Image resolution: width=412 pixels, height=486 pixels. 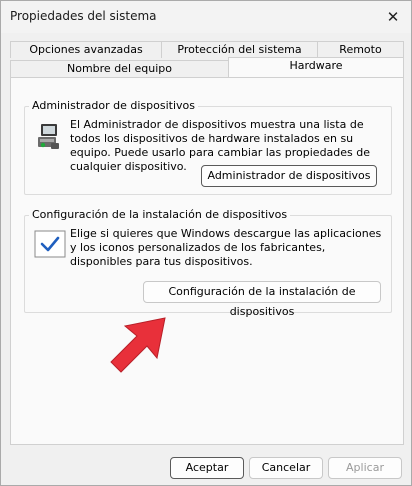 What do you see at coordinates (365, 468) in the screenshot?
I see `apply-button: Aplicar` at bounding box center [365, 468].